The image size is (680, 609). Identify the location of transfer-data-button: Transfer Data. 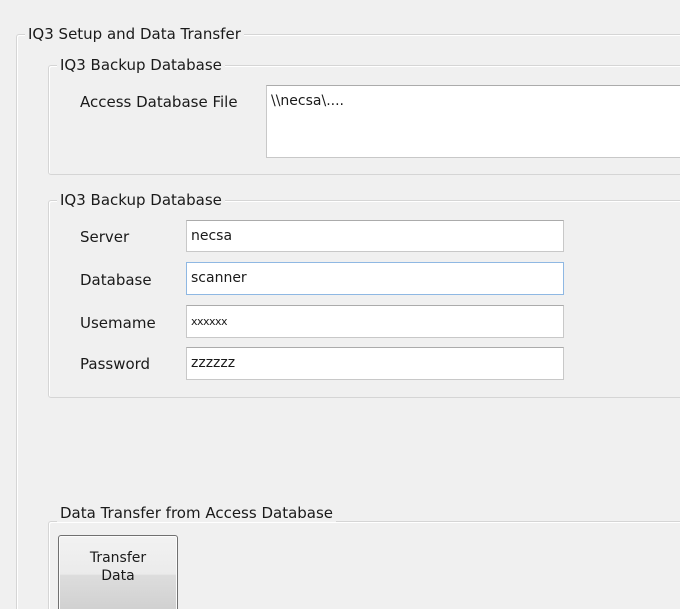
(118, 572).